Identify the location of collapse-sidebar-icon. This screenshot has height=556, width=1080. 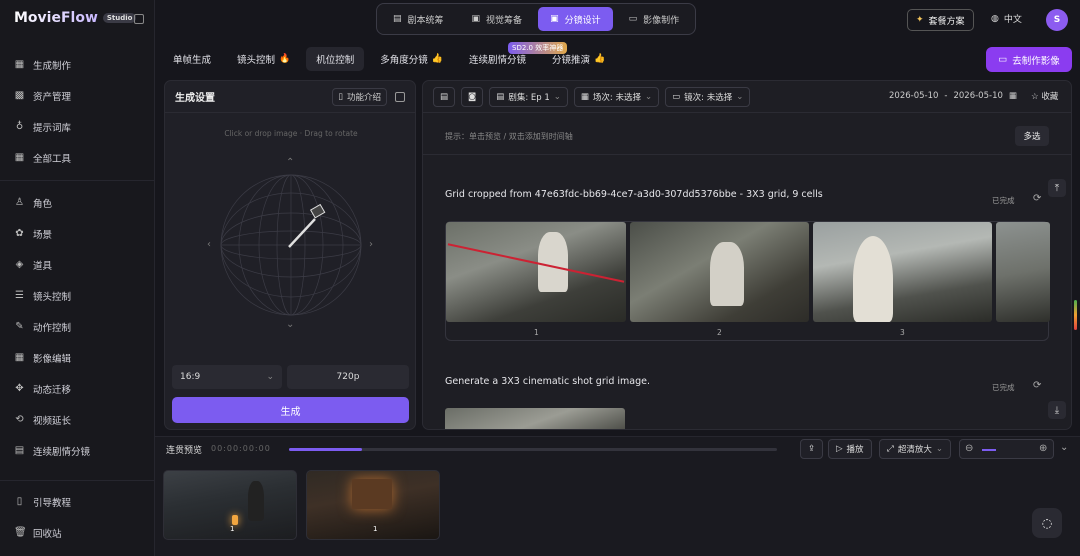
(139, 19).